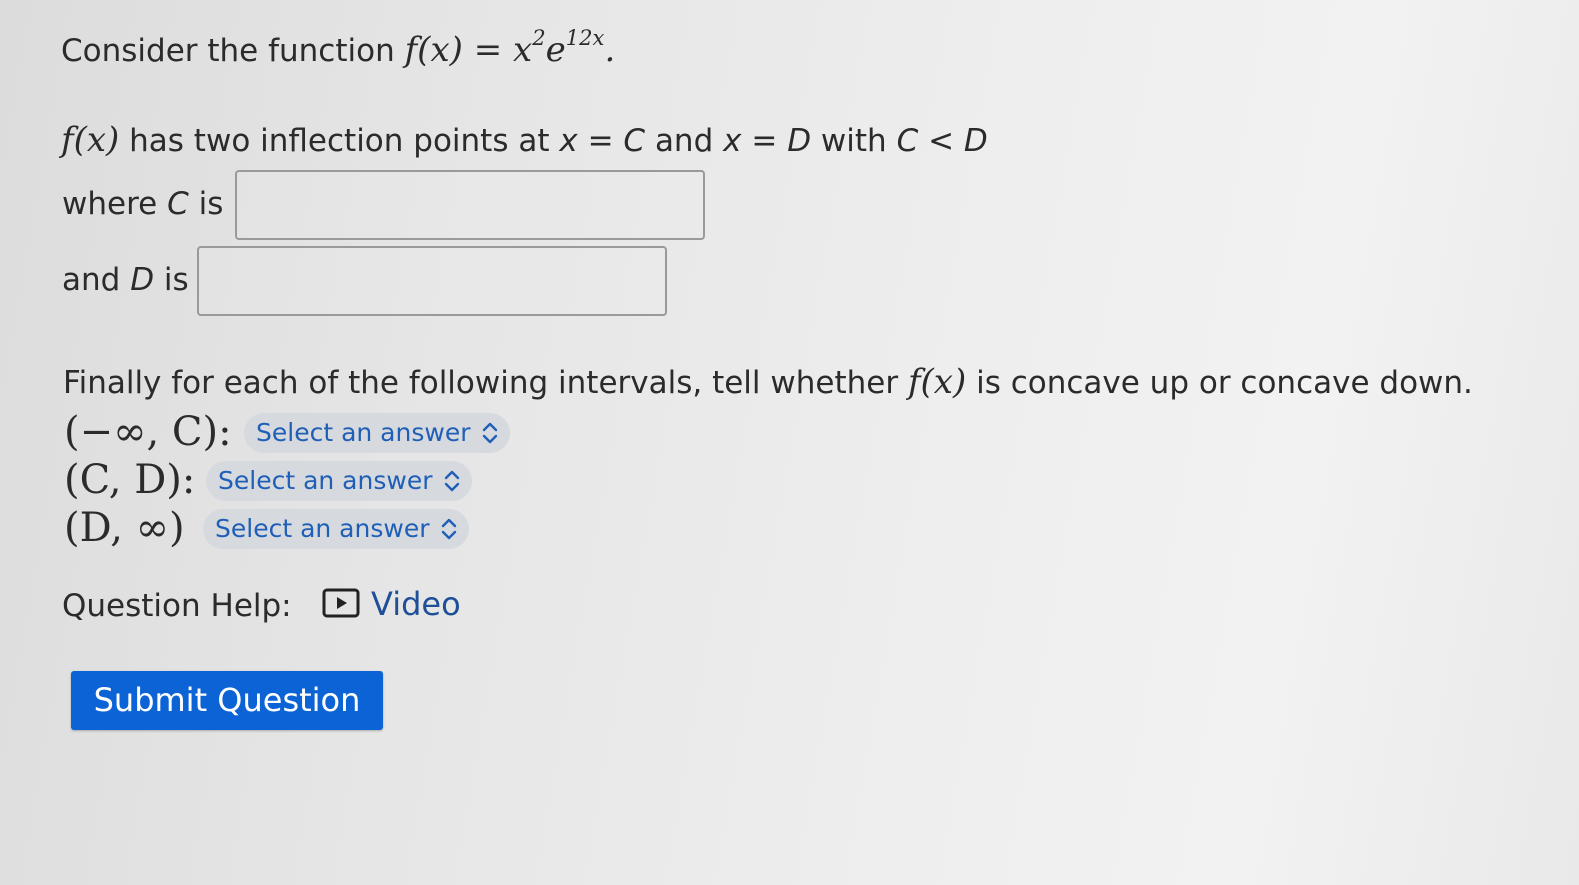 The height and width of the screenshot is (885, 1579). What do you see at coordinates (523, 50) in the screenshot?
I see `function-base: x` at bounding box center [523, 50].